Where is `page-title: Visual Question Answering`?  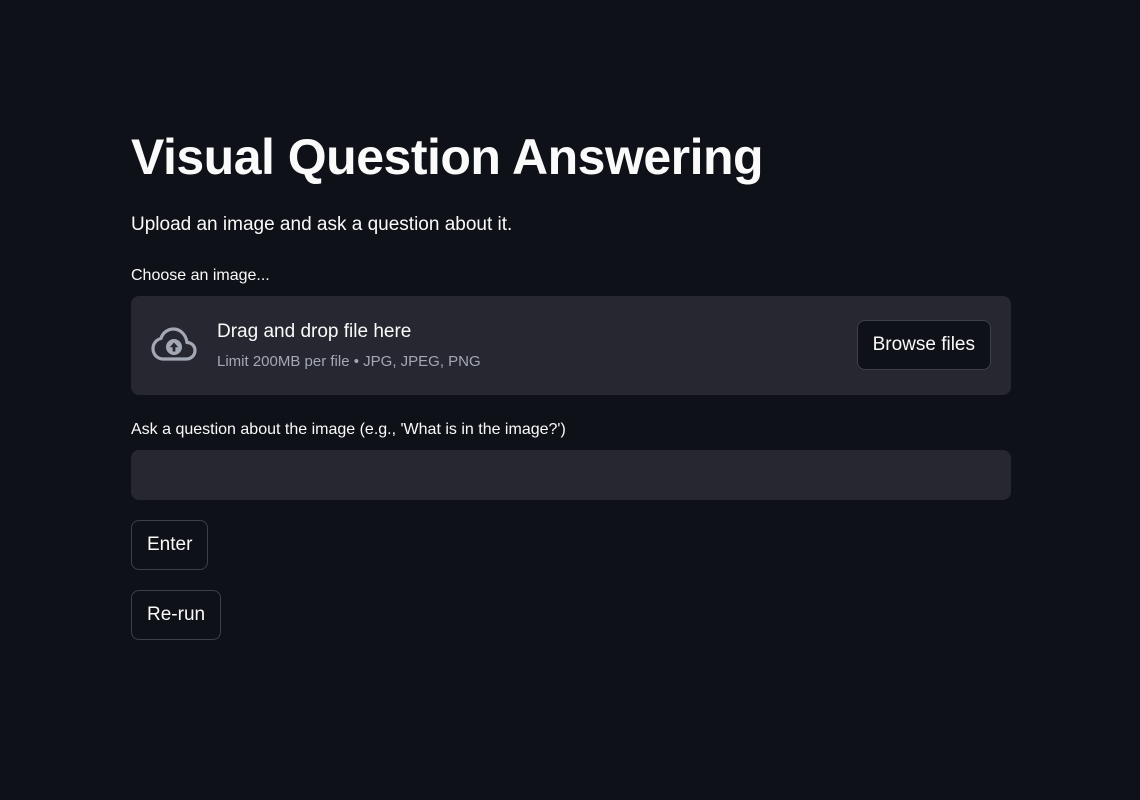 page-title: Visual Question Answering is located at coordinates (447, 157).